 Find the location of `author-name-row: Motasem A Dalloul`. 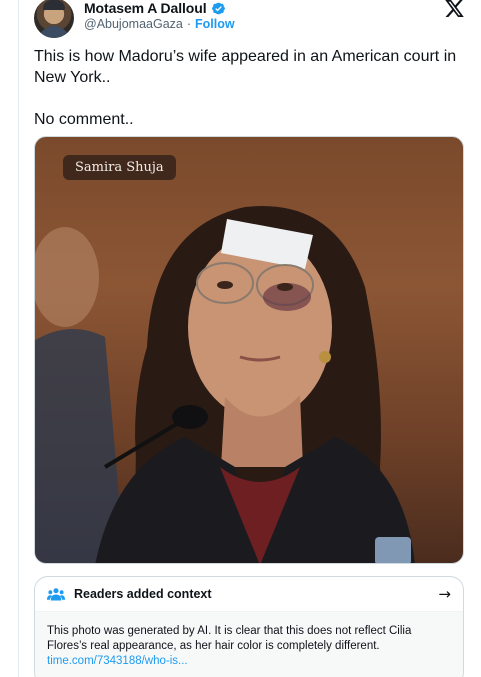

author-name-row: Motasem A Dalloul is located at coordinates (155, 8).